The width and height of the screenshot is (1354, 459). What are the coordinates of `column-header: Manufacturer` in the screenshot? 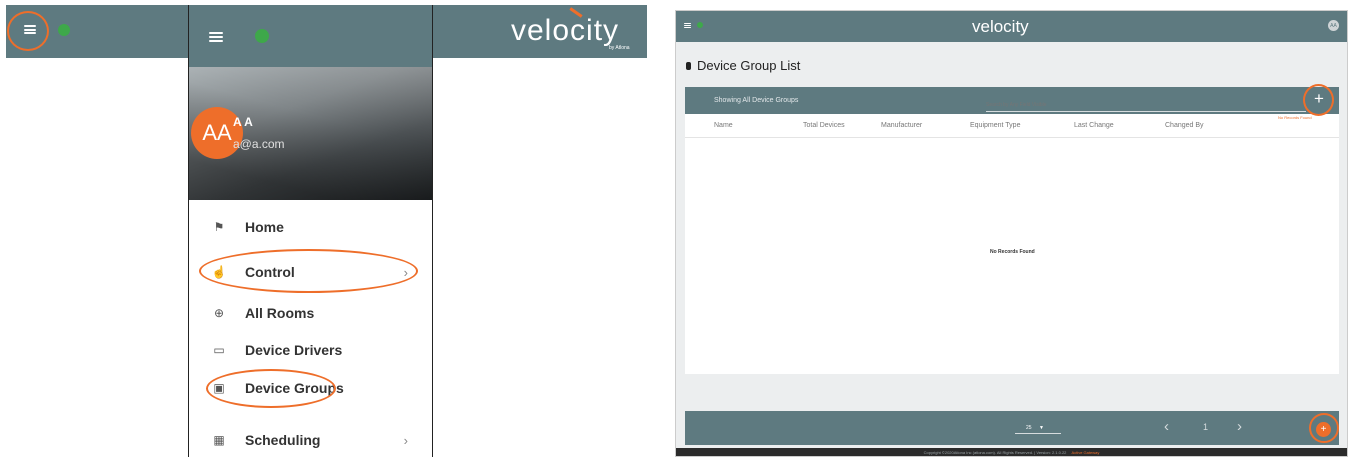 It's located at (901, 125).